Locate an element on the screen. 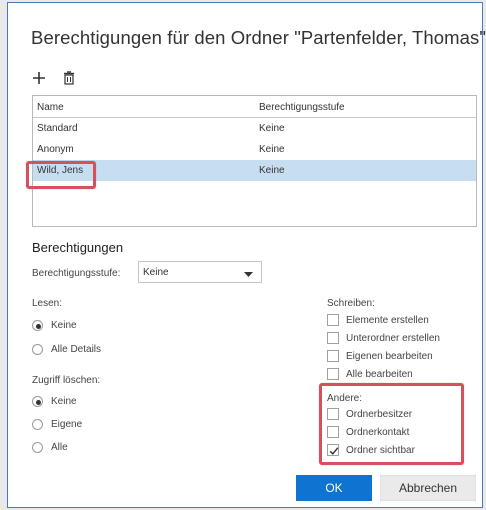  highlight-selected-user is located at coordinates (61, 175).